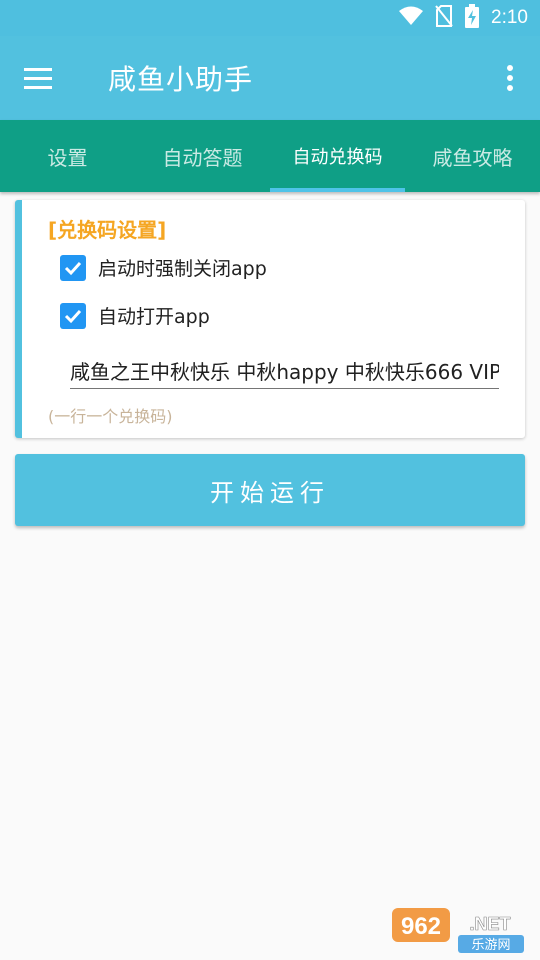 Image resolution: width=540 pixels, height=960 pixels. What do you see at coordinates (284, 370) in the screenshot?
I see `redeem-codes-input` at bounding box center [284, 370].